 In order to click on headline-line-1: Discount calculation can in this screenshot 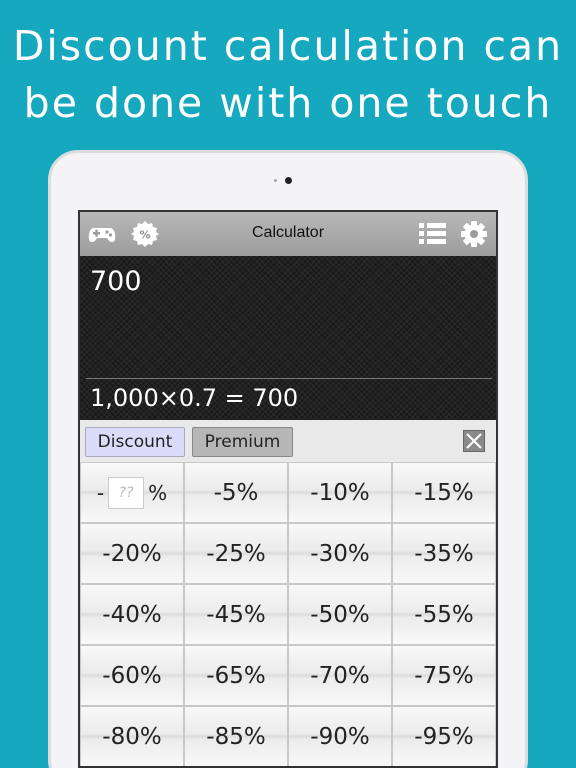, I will do `click(288, 46)`.